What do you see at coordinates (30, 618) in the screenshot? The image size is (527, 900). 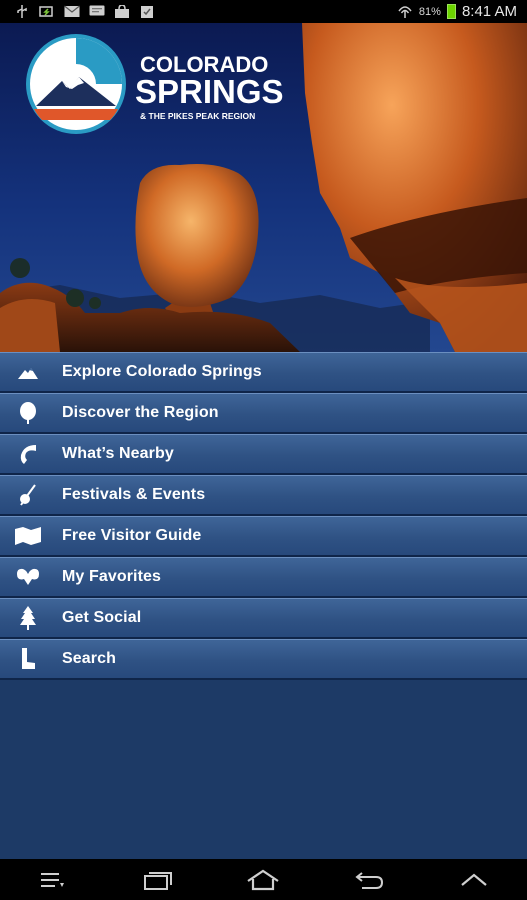 I see `tree-icon` at bounding box center [30, 618].